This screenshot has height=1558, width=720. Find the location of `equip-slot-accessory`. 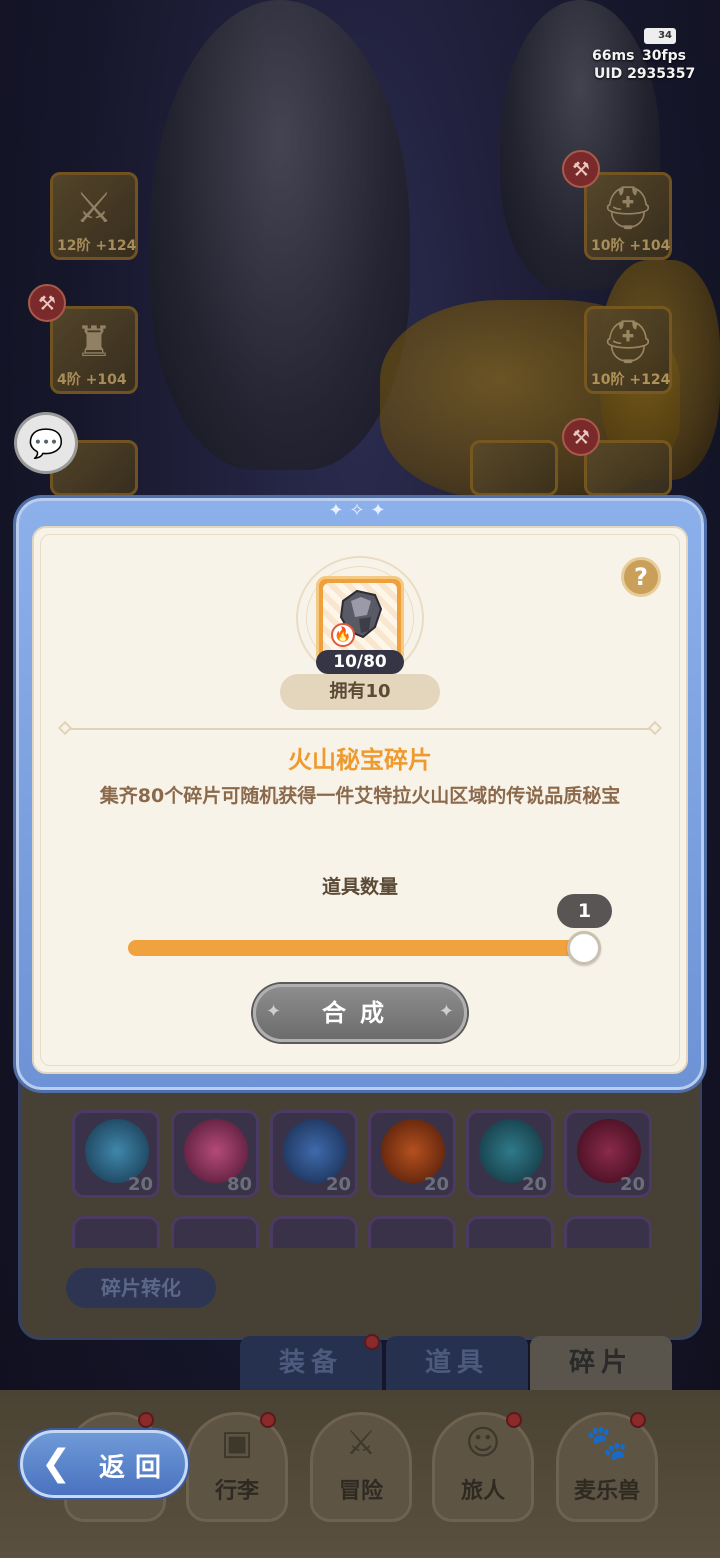

equip-slot-accessory is located at coordinates (514, 468).